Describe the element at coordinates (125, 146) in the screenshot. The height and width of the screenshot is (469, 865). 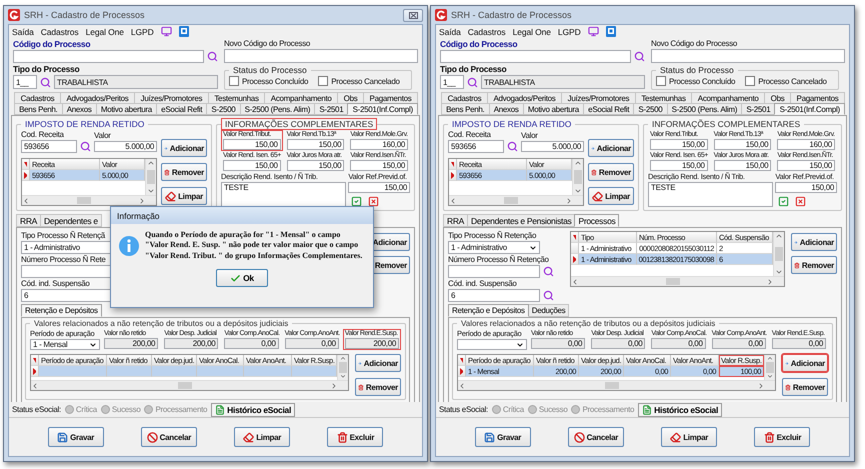
I see `number-field: 5.000,00` at that location.